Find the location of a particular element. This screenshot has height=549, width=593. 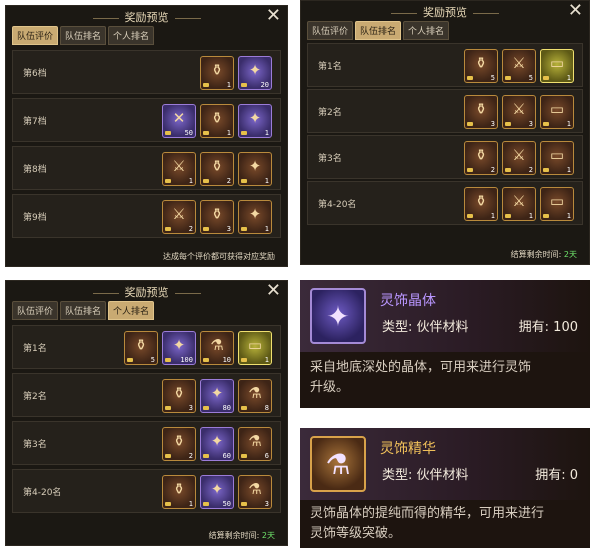

reward-row: 第3名 ⚱ 2 ⚔ 2 ▭ 1 is located at coordinates (445, 157).